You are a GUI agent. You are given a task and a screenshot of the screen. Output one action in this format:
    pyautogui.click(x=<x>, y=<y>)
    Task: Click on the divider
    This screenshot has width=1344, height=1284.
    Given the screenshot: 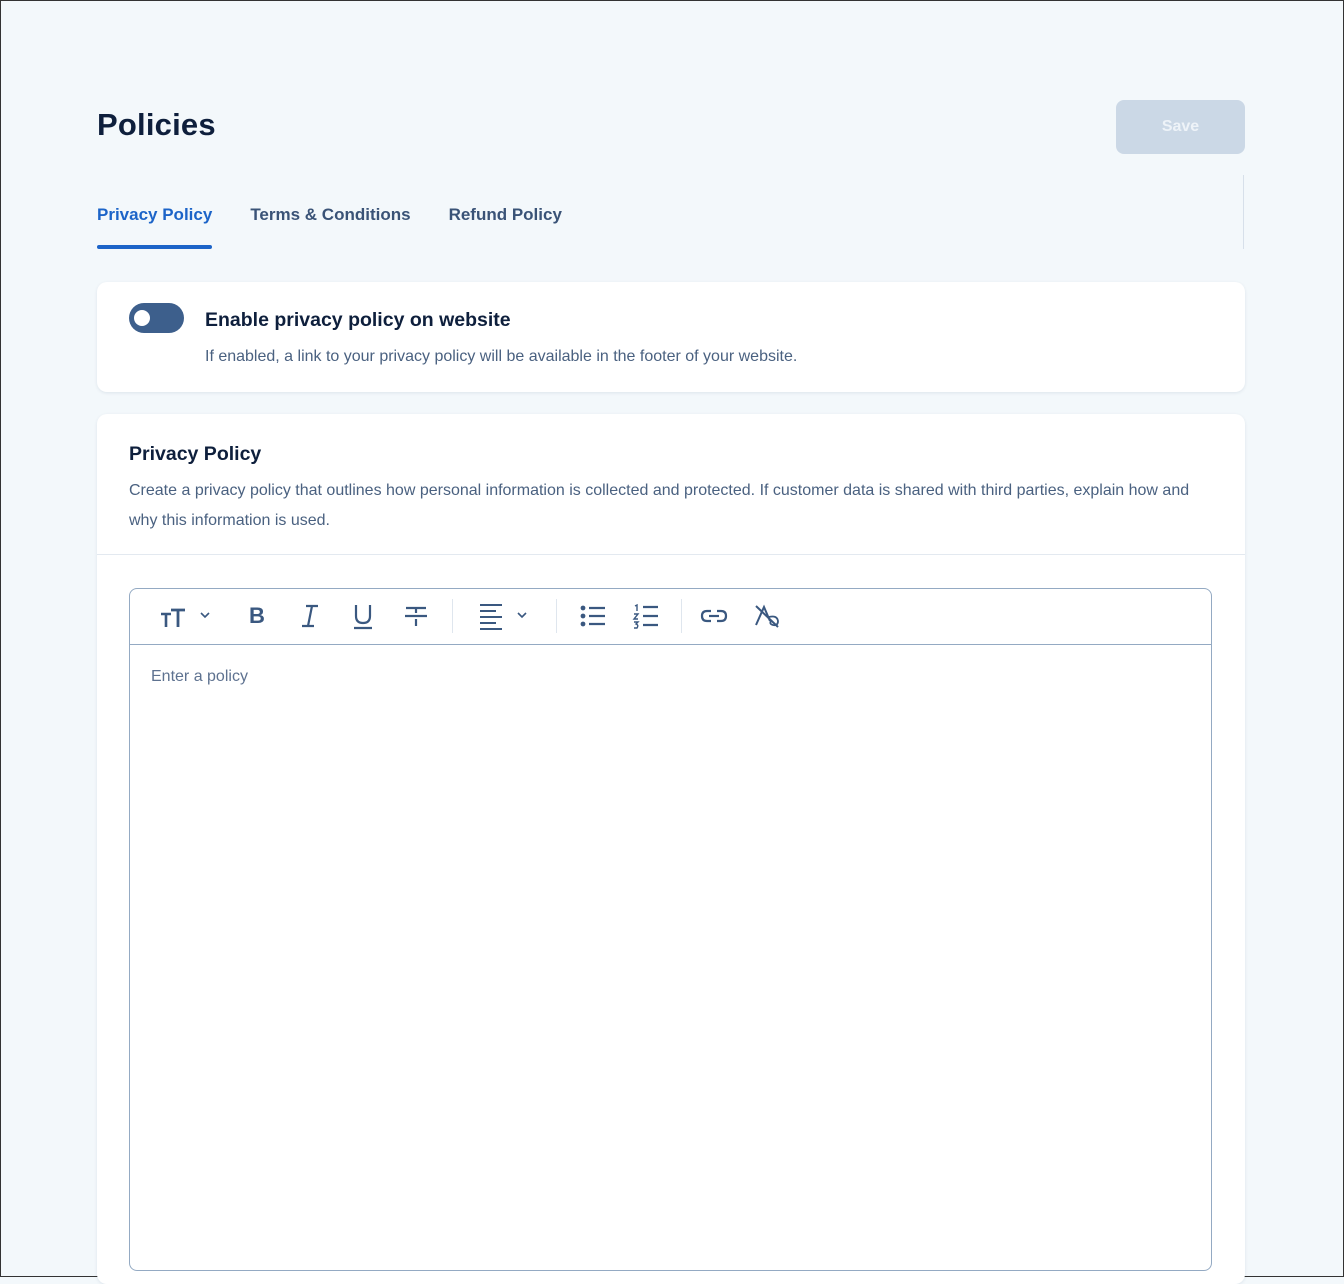 What is the action you would take?
    pyautogui.click(x=1243, y=212)
    